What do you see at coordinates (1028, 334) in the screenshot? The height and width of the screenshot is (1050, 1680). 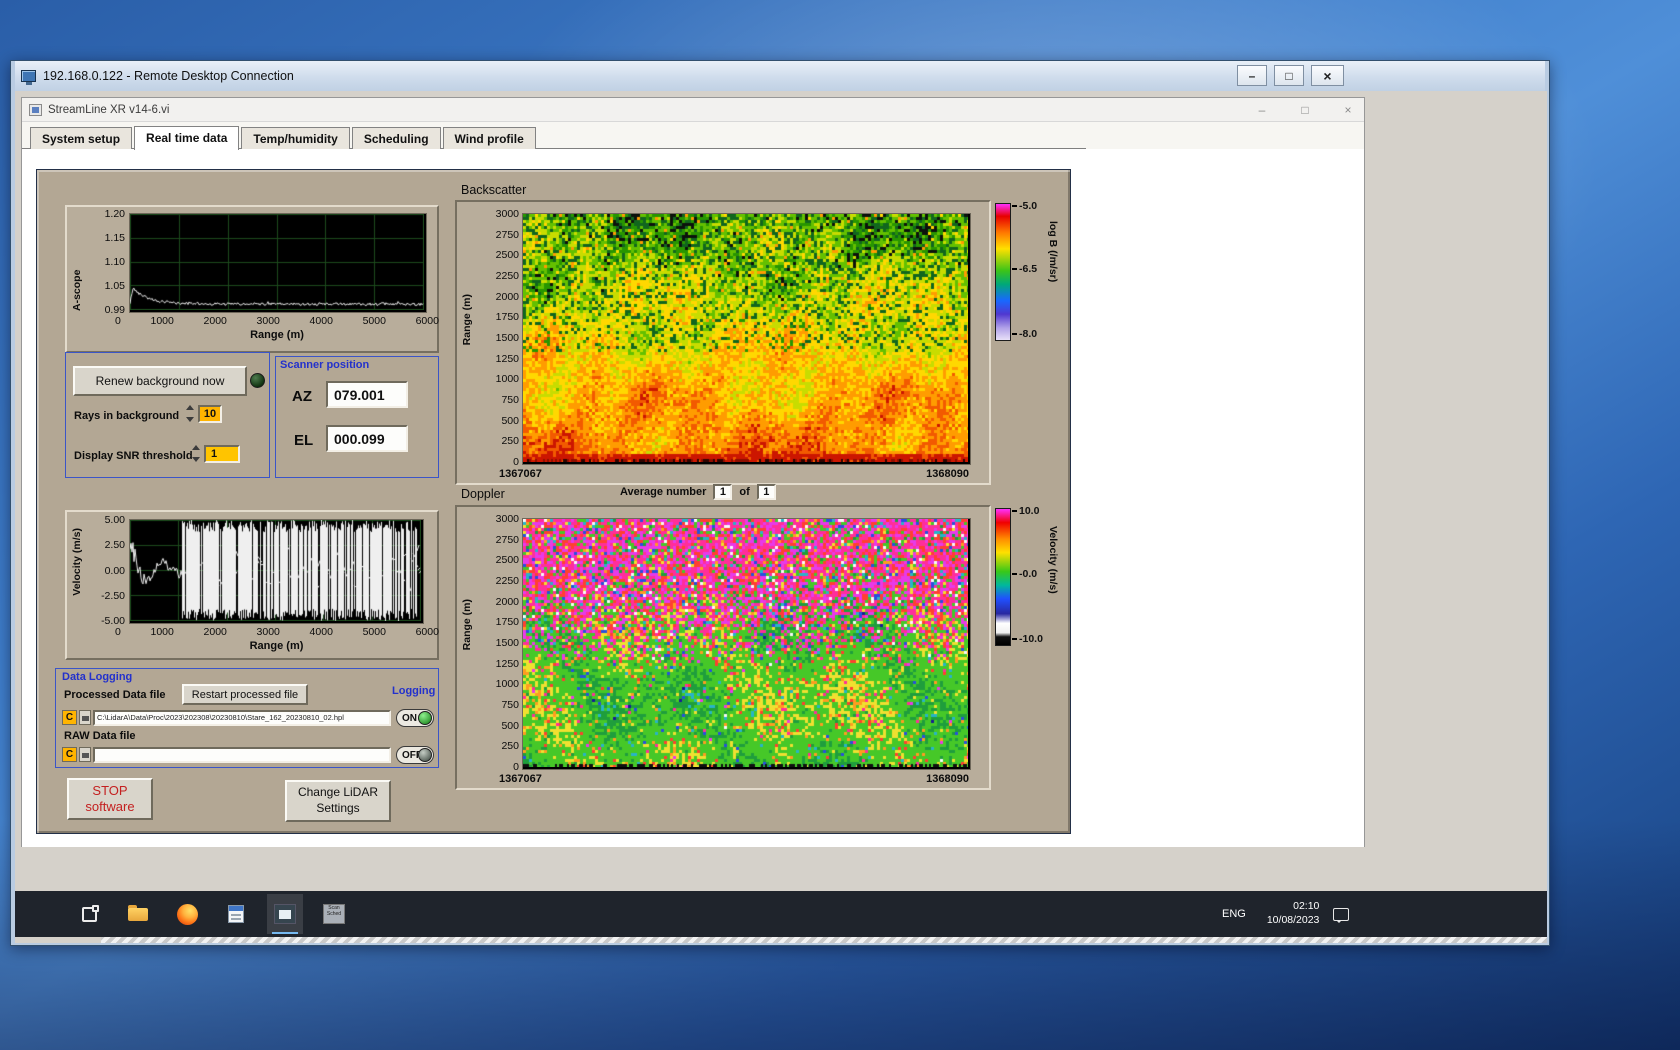 I see `colorbar-tick-label: -8.0` at bounding box center [1028, 334].